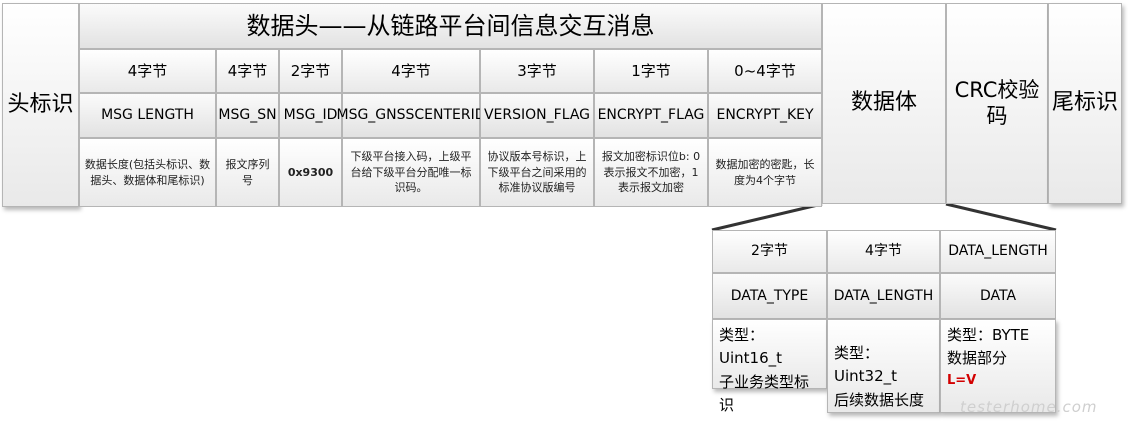 The width and height of the screenshot is (1128, 434). I want to click on field-desc-cell: 下级平台接入码，上级平台给下级平台分配唯一标识码。, so click(411, 172).